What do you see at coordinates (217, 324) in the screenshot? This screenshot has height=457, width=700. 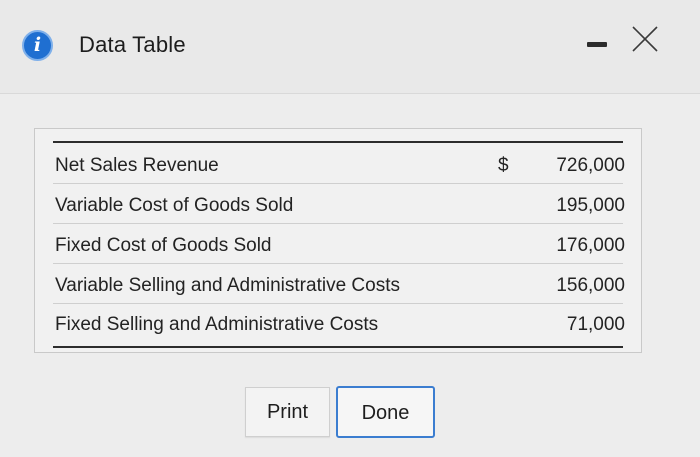 I see `row-label: Fixed Selling and Administrative Costs` at bounding box center [217, 324].